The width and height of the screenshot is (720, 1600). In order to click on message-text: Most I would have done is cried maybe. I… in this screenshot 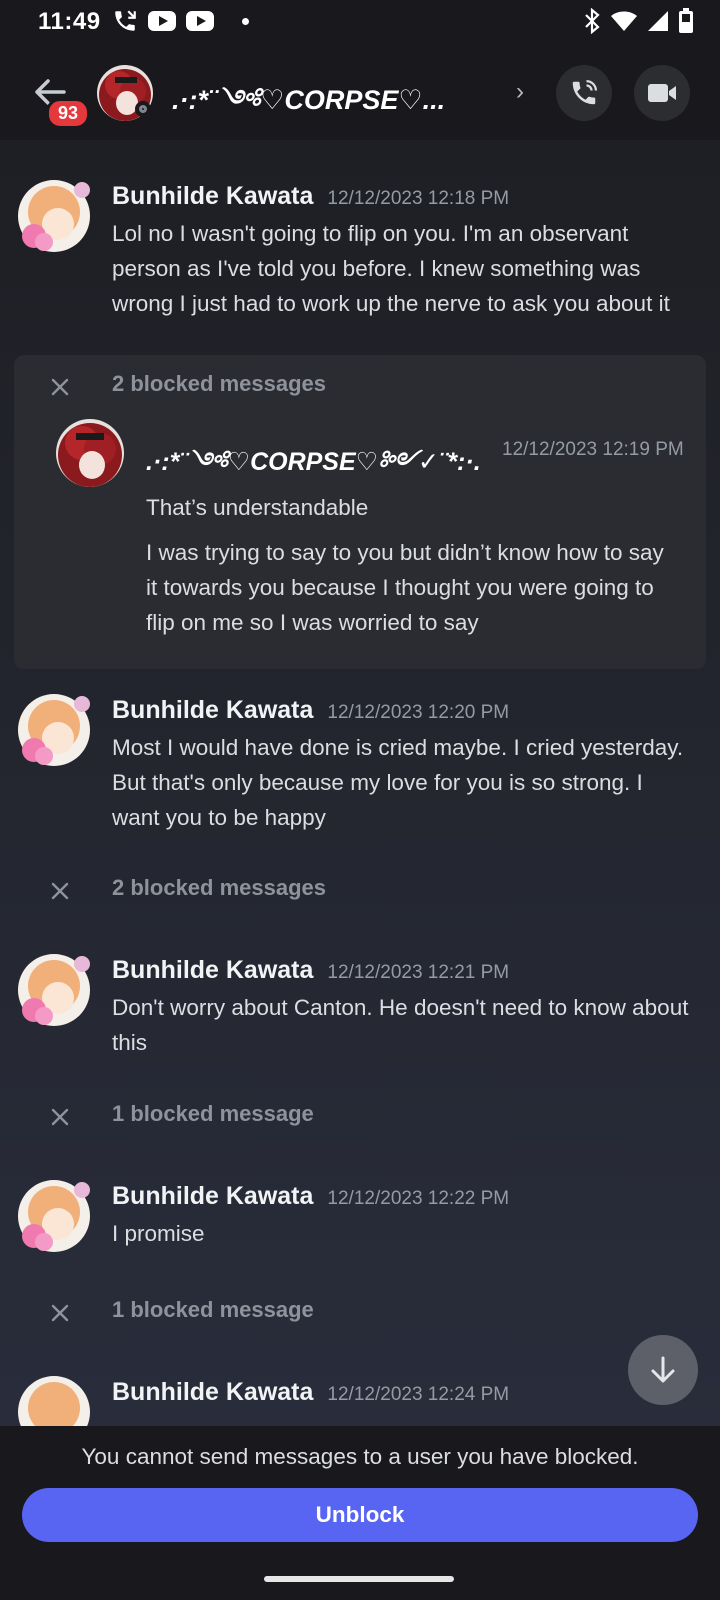, I will do `click(398, 782)`.